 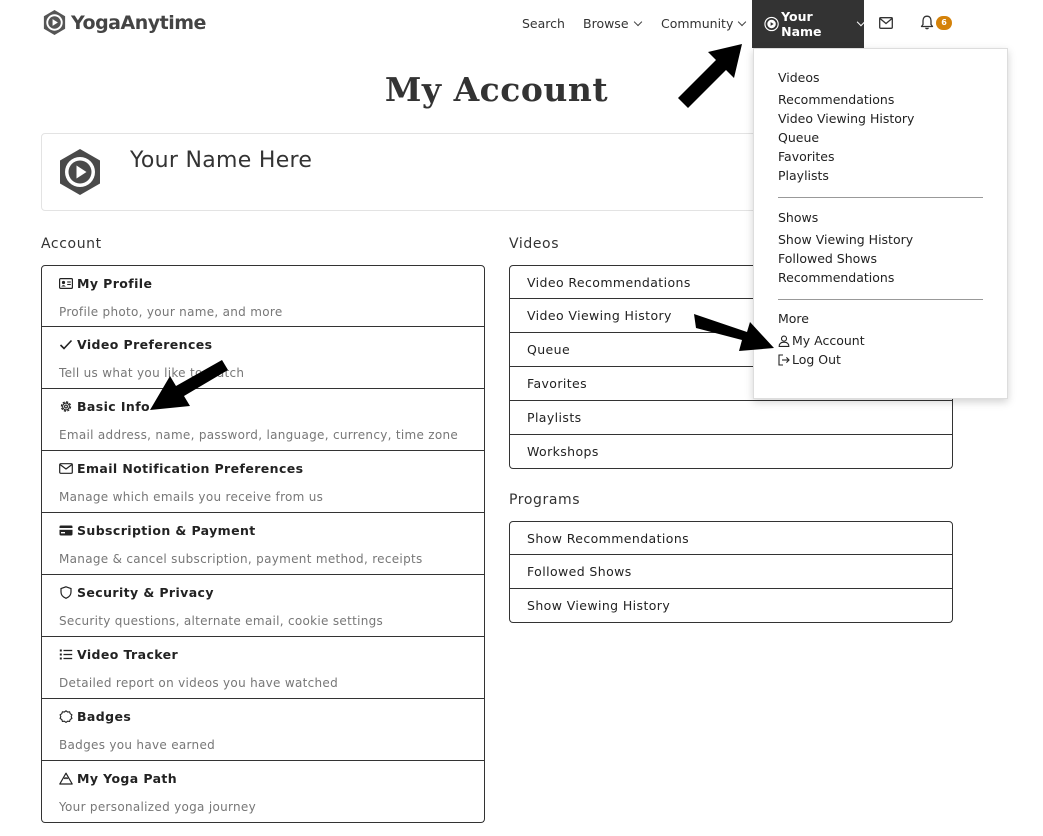 What do you see at coordinates (66, 344) in the screenshot?
I see `check-icon` at bounding box center [66, 344].